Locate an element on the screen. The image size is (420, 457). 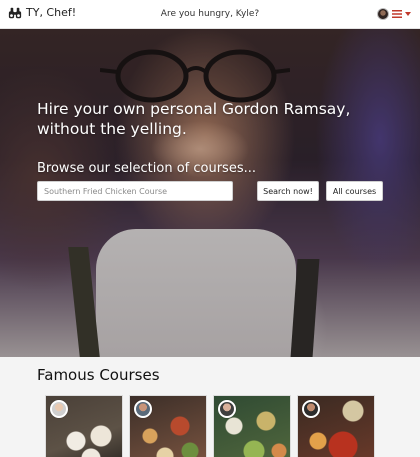
course-search-input is located at coordinates (135, 191).